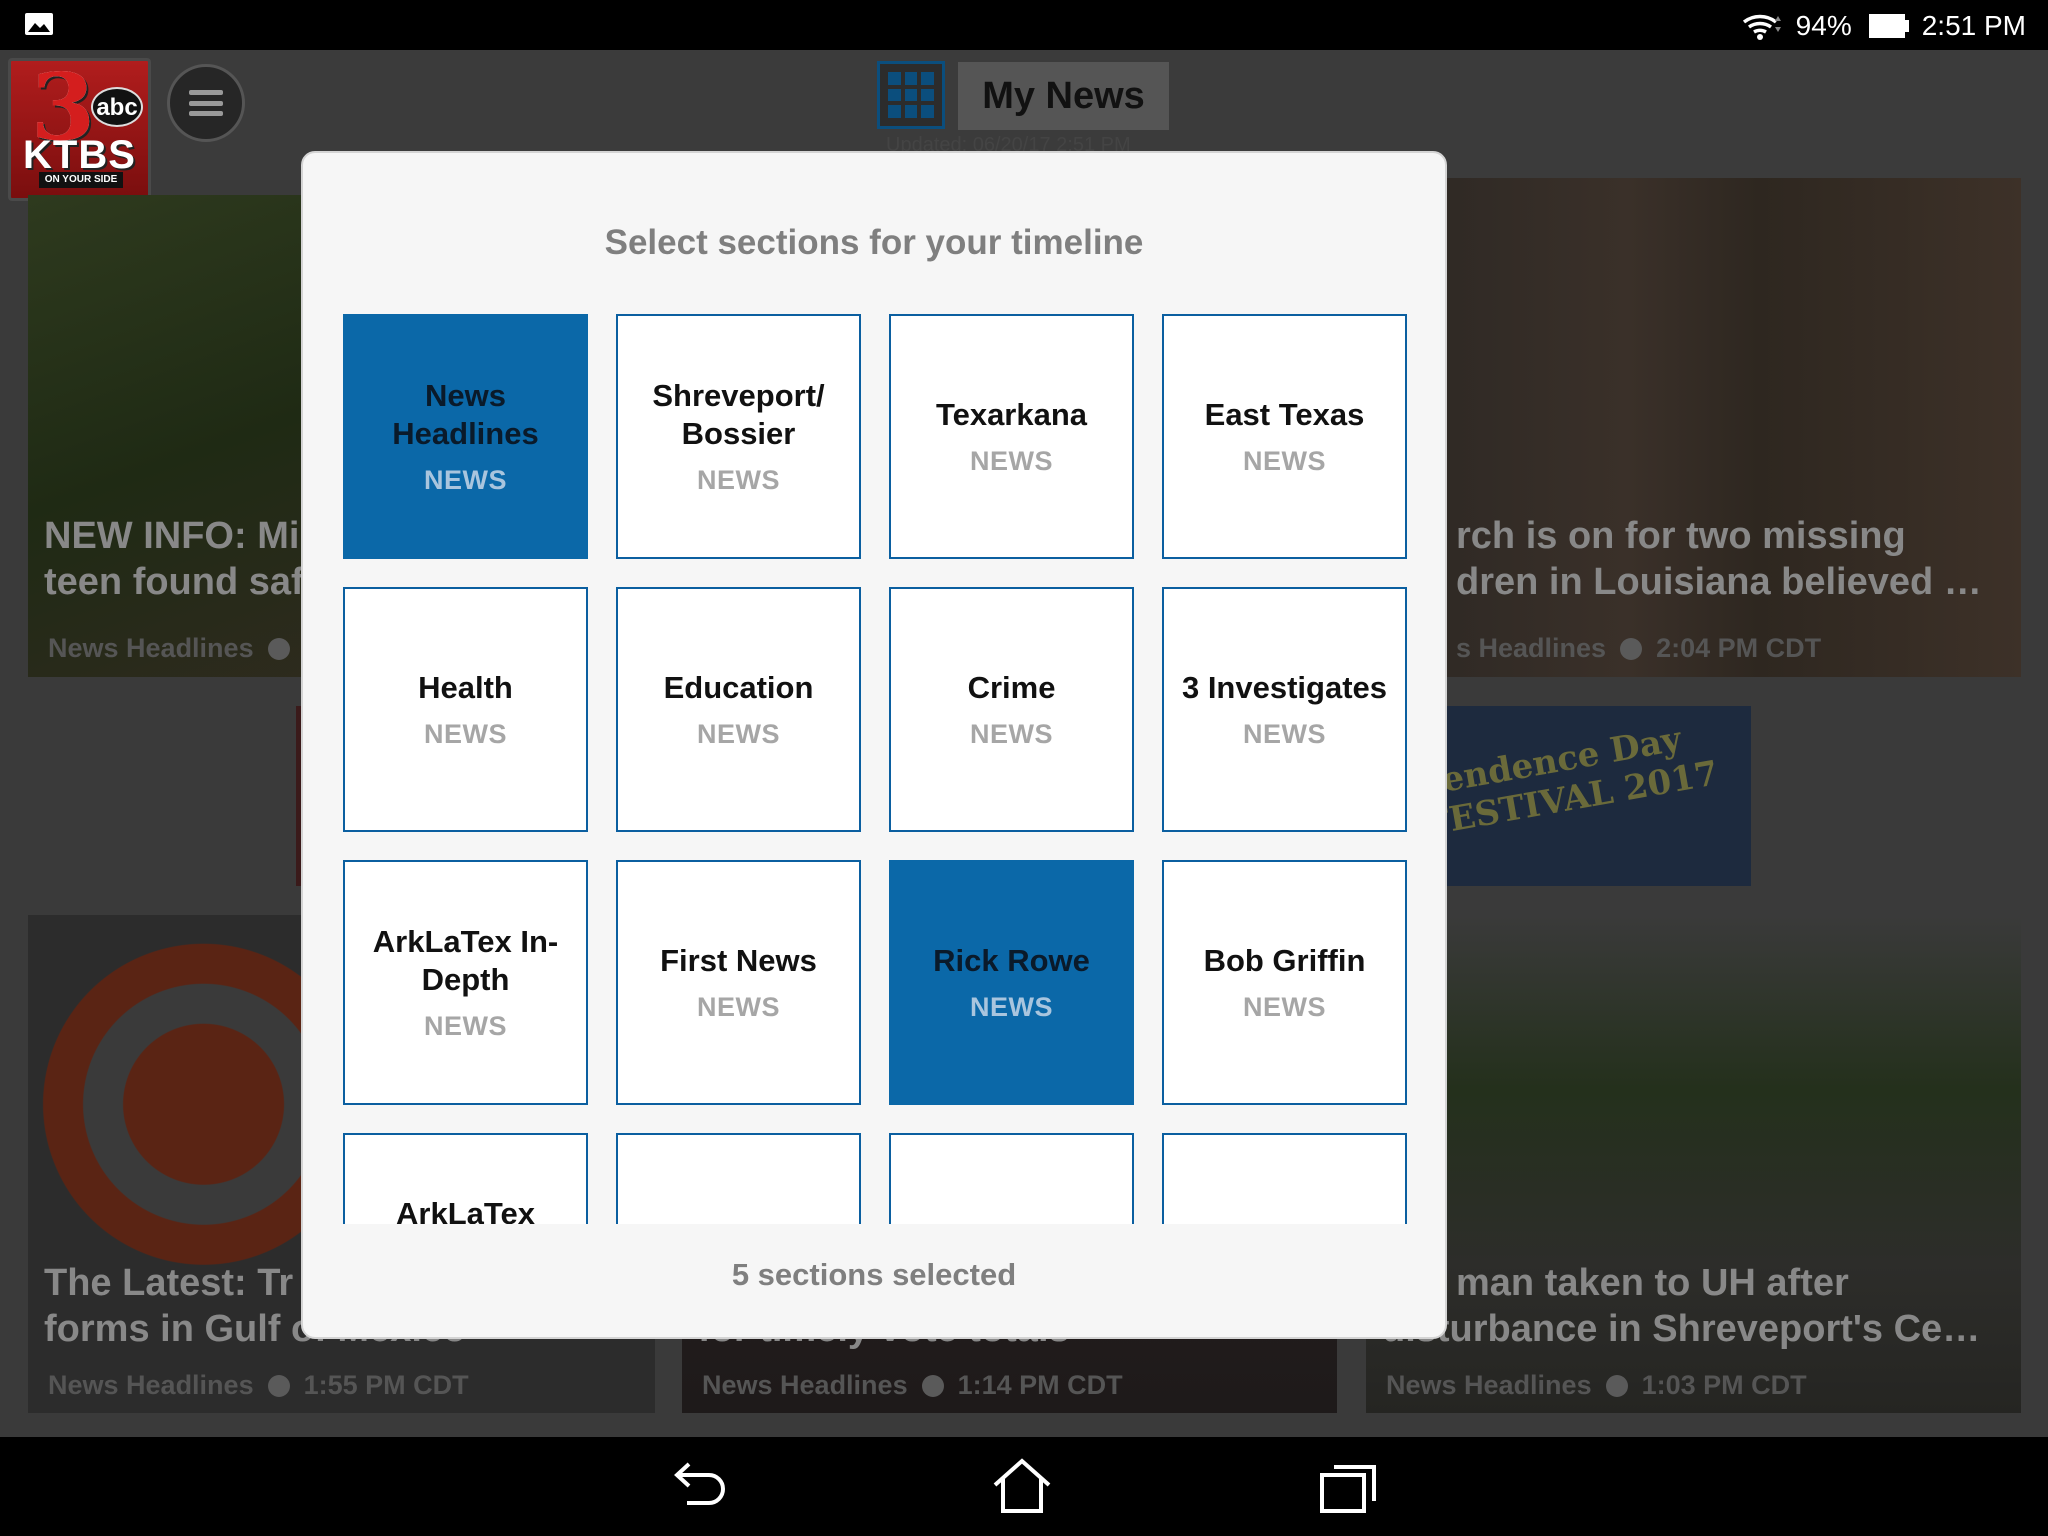 Image resolution: width=2048 pixels, height=1536 pixels. What do you see at coordinates (1823, 25) in the screenshot?
I see `battery-percentage: 94%` at bounding box center [1823, 25].